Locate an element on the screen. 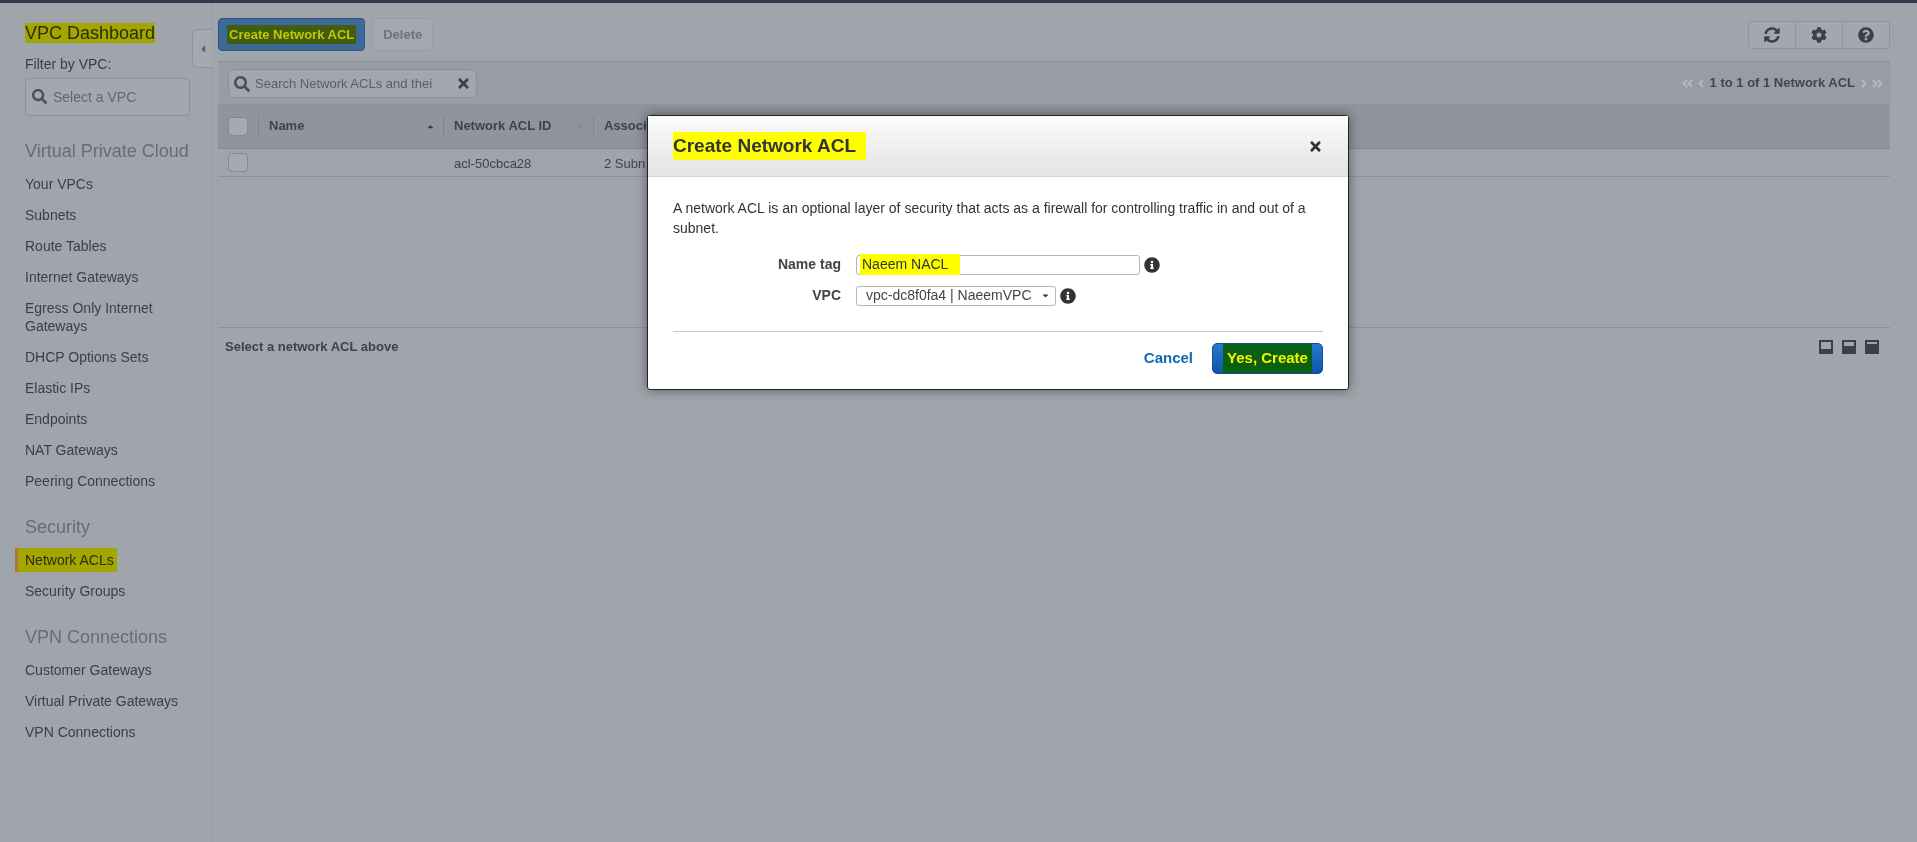 This screenshot has height=842, width=1917. sidebar-nav-link: Endpoints is located at coordinates (53, 418).